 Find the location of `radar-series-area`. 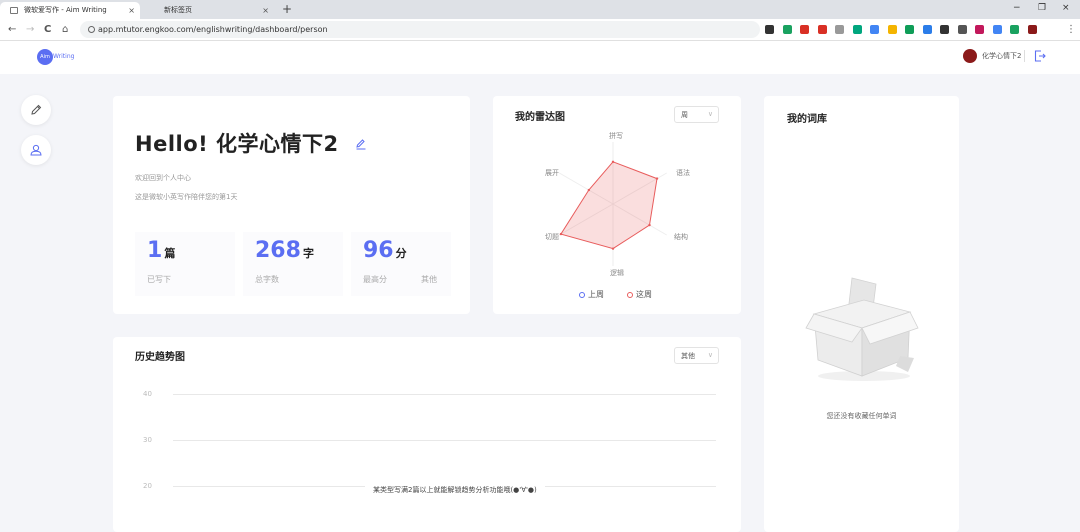

radar-series-area is located at coordinates (609, 205).